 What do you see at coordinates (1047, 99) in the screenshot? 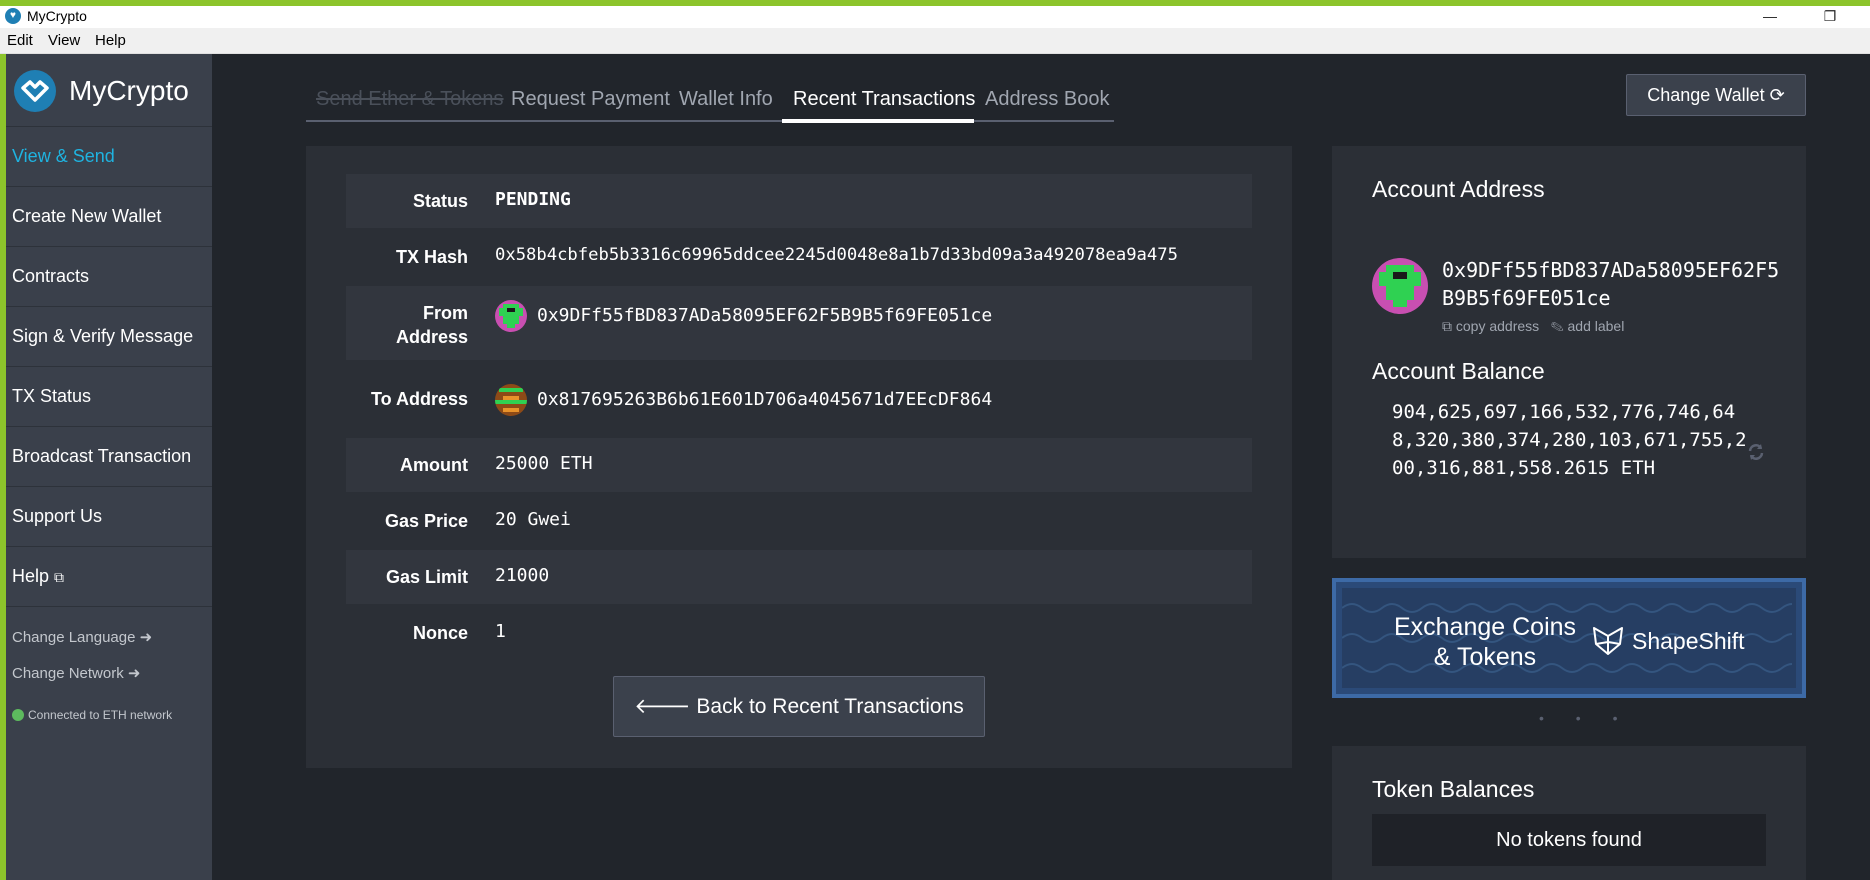
I see `tab-address-book: Address Book` at bounding box center [1047, 99].